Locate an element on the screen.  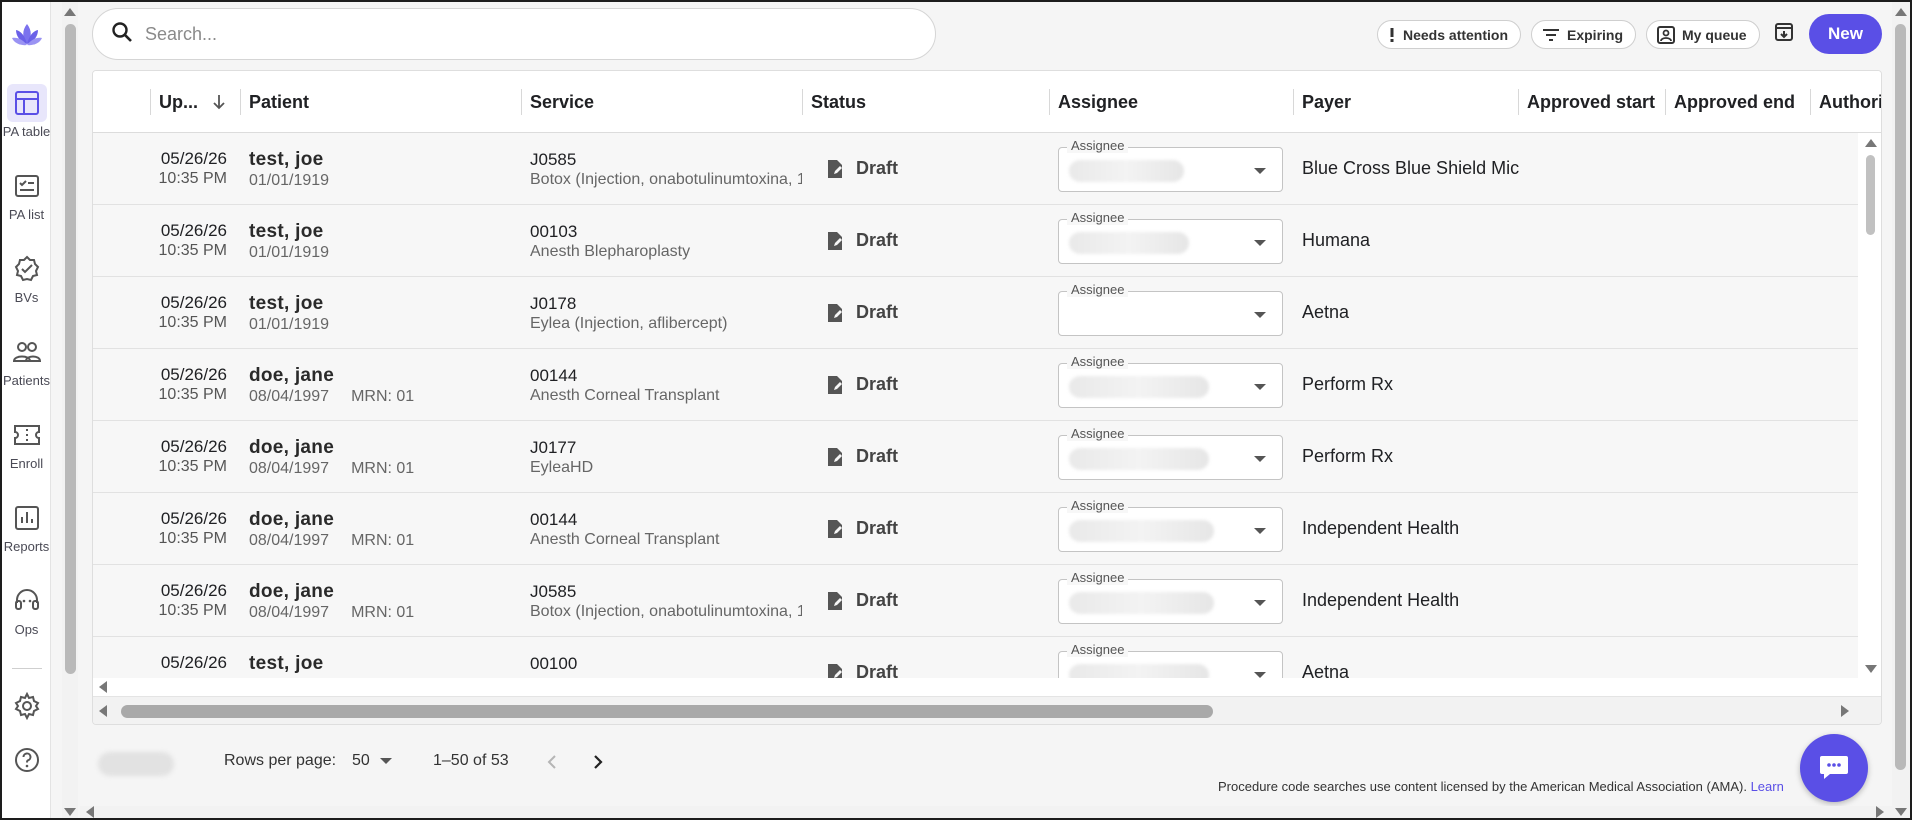
table-inner-horizontal-scrollbar is located at coordinates (975, 687).